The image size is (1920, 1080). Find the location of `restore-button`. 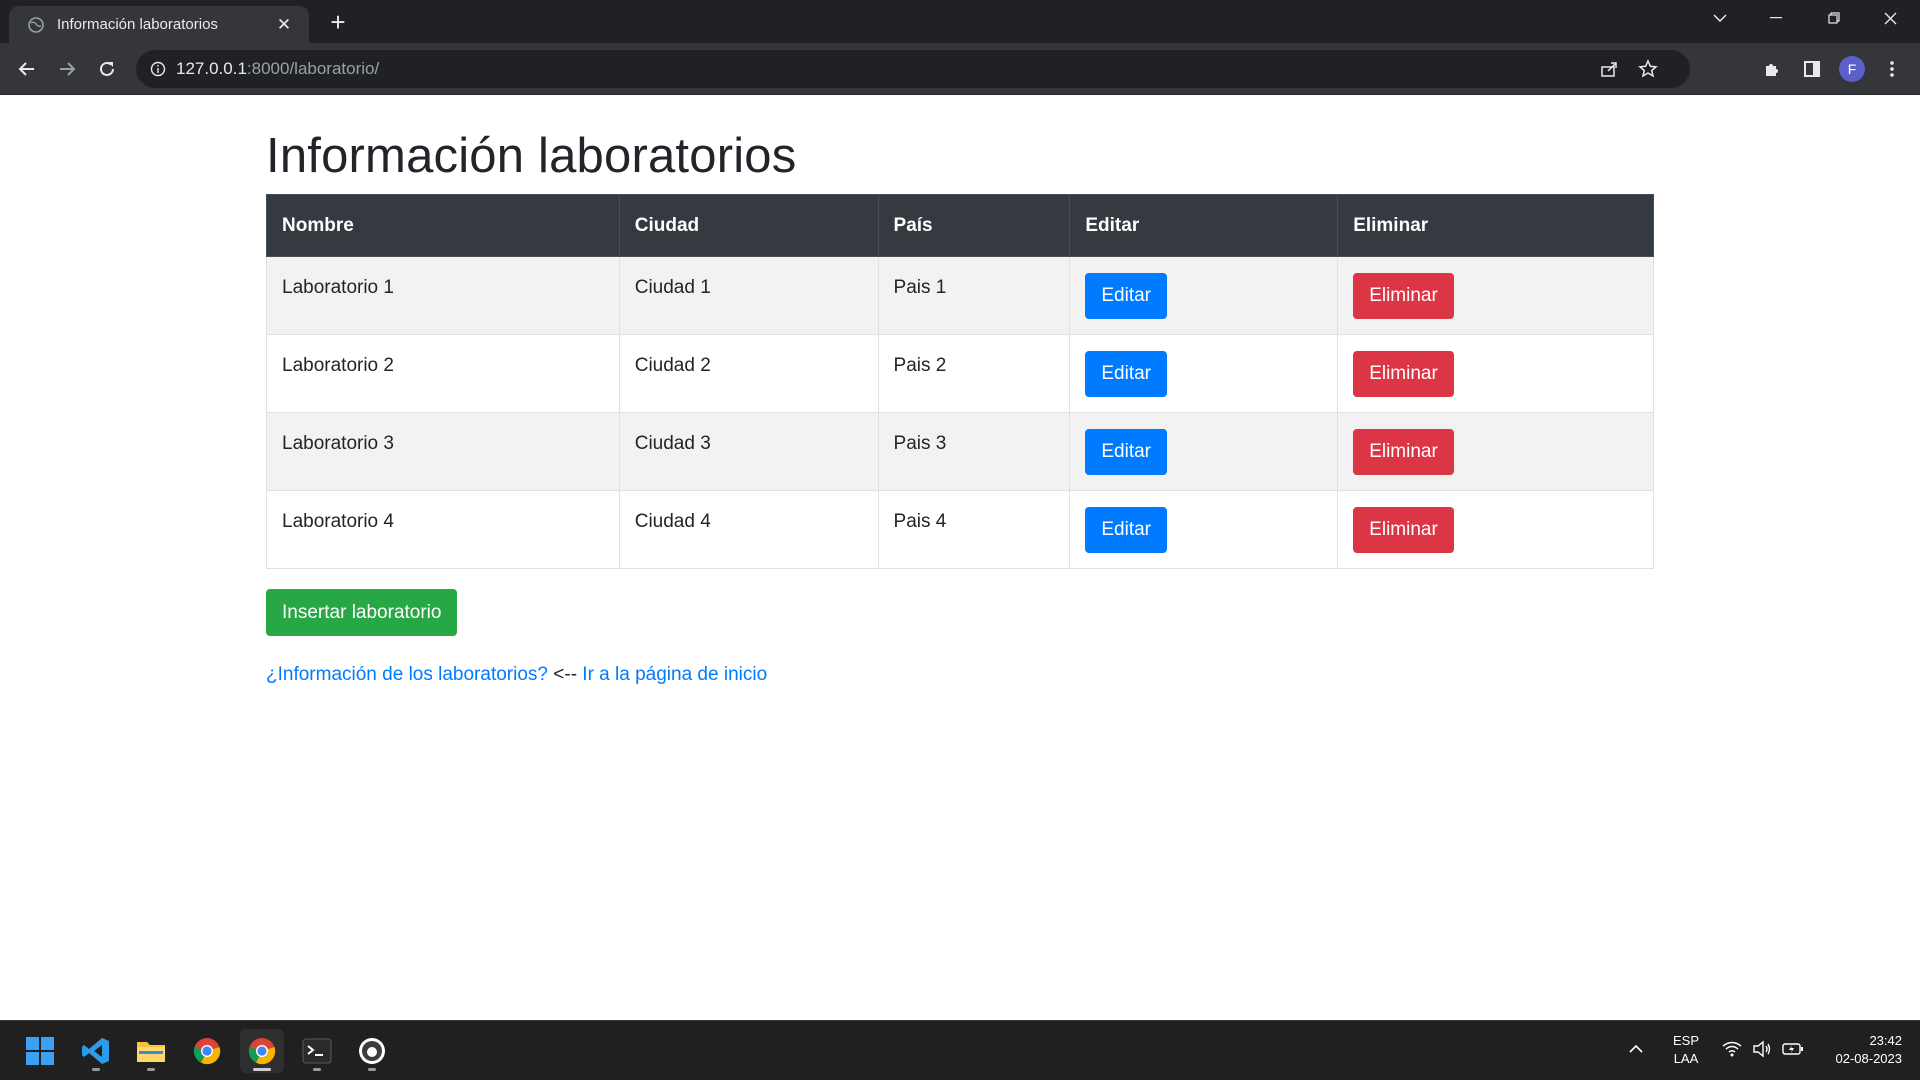

restore-button is located at coordinates (1834, 18).